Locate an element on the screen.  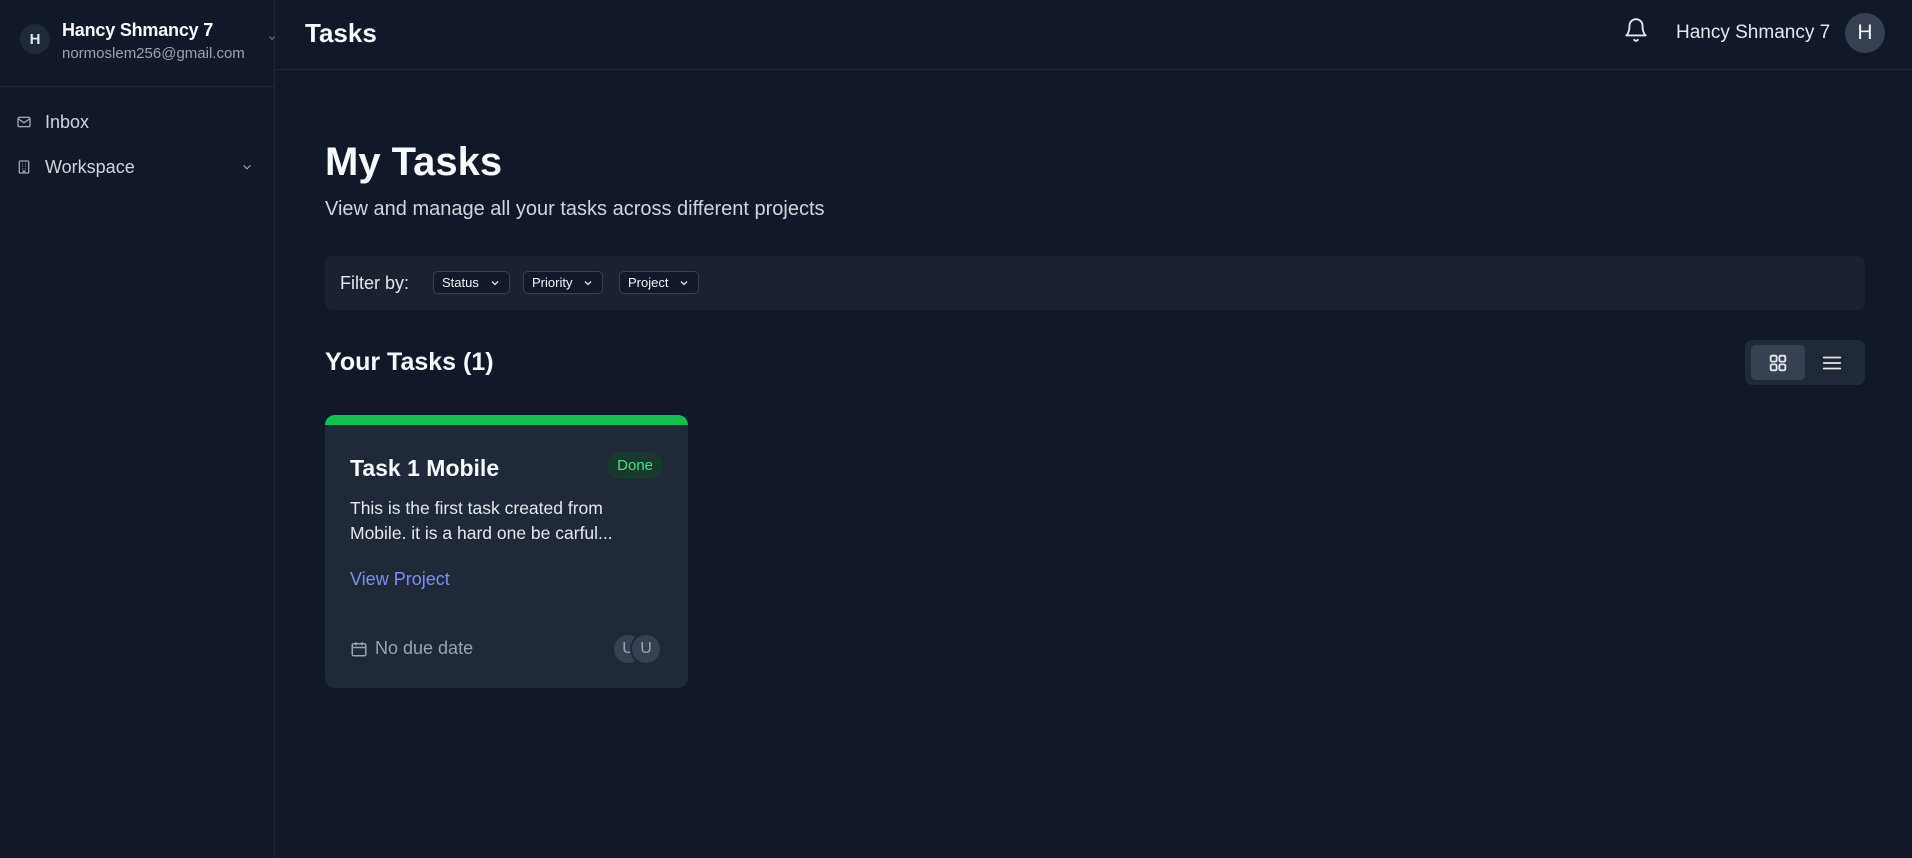
page-title: My Tasks is located at coordinates (414, 162).